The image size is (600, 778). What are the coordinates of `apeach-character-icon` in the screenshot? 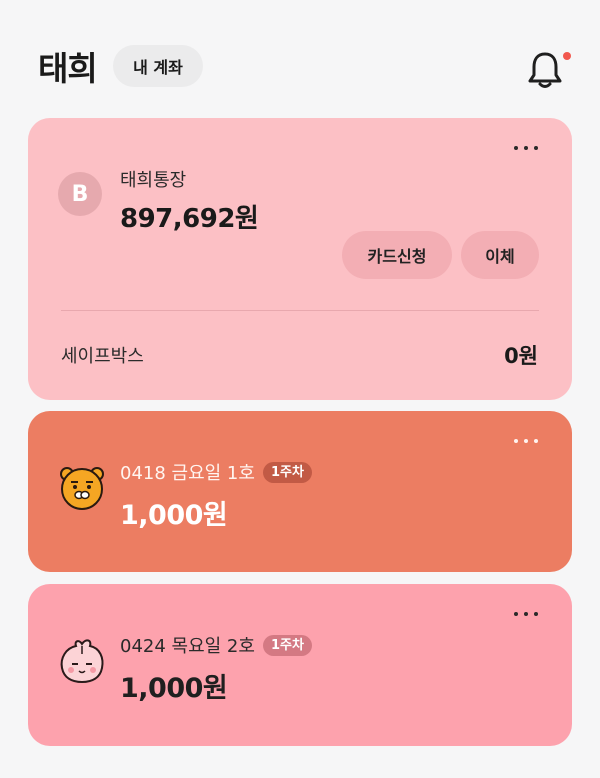 It's located at (82, 661).